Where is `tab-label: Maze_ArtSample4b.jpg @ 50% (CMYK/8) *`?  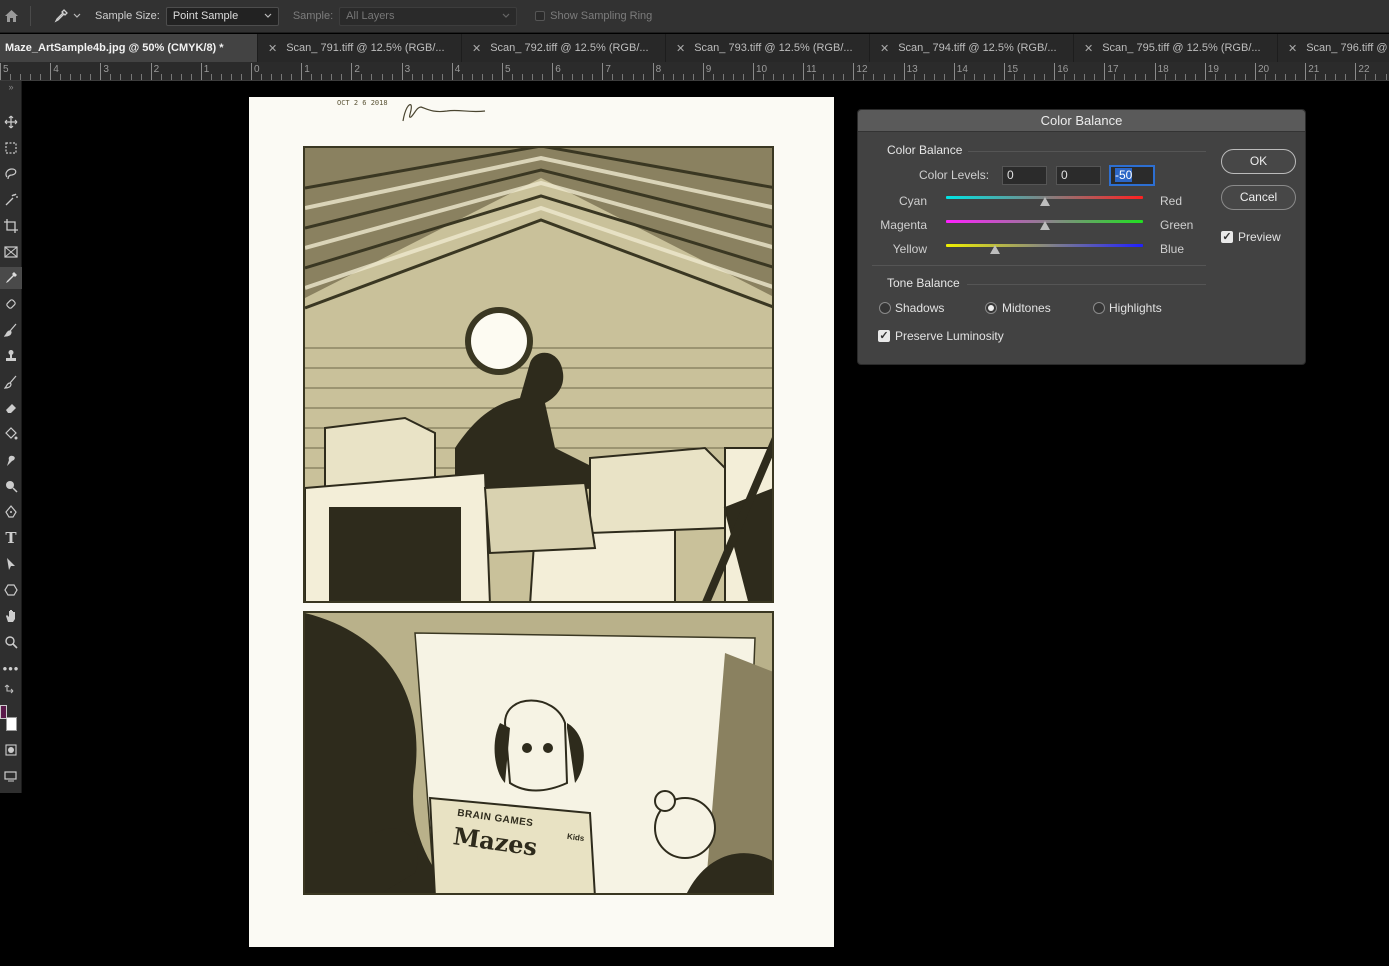
tab-label: Maze_ArtSample4b.jpg @ 50% (CMYK/8) * is located at coordinates (114, 48).